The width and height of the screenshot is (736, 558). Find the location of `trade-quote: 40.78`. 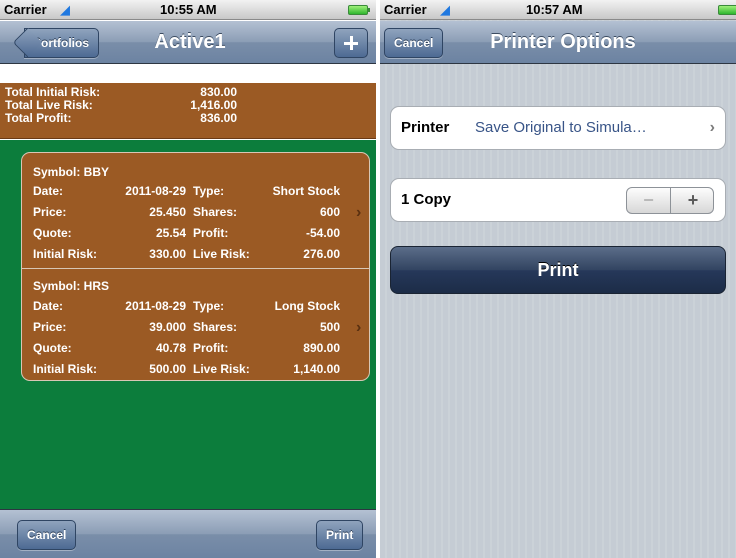

trade-quote: 40.78 is located at coordinates (170, 348).